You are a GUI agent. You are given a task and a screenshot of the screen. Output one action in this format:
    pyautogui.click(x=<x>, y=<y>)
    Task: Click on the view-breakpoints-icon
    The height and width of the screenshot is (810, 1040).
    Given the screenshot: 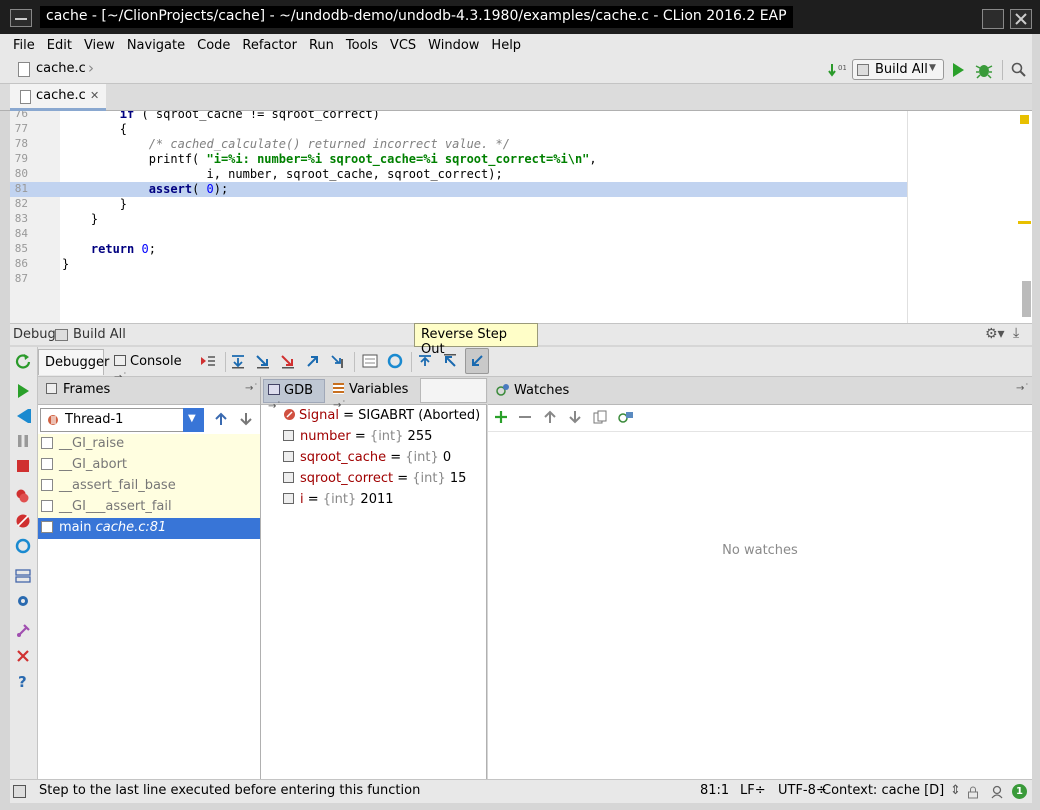 What is the action you would take?
    pyautogui.click(x=23, y=496)
    